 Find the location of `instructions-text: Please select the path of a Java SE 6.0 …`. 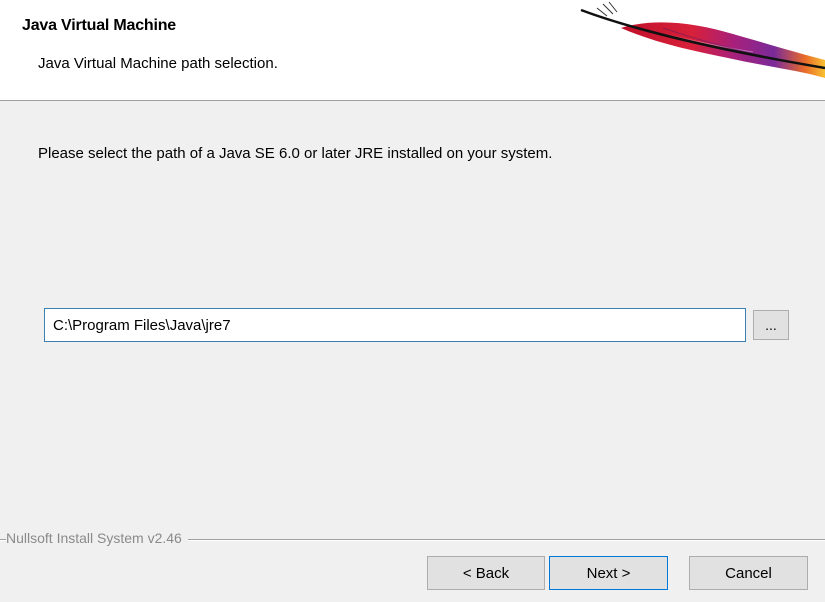

instructions-text: Please select the path of a Java SE 6.0 … is located at coordinates (295, 153).